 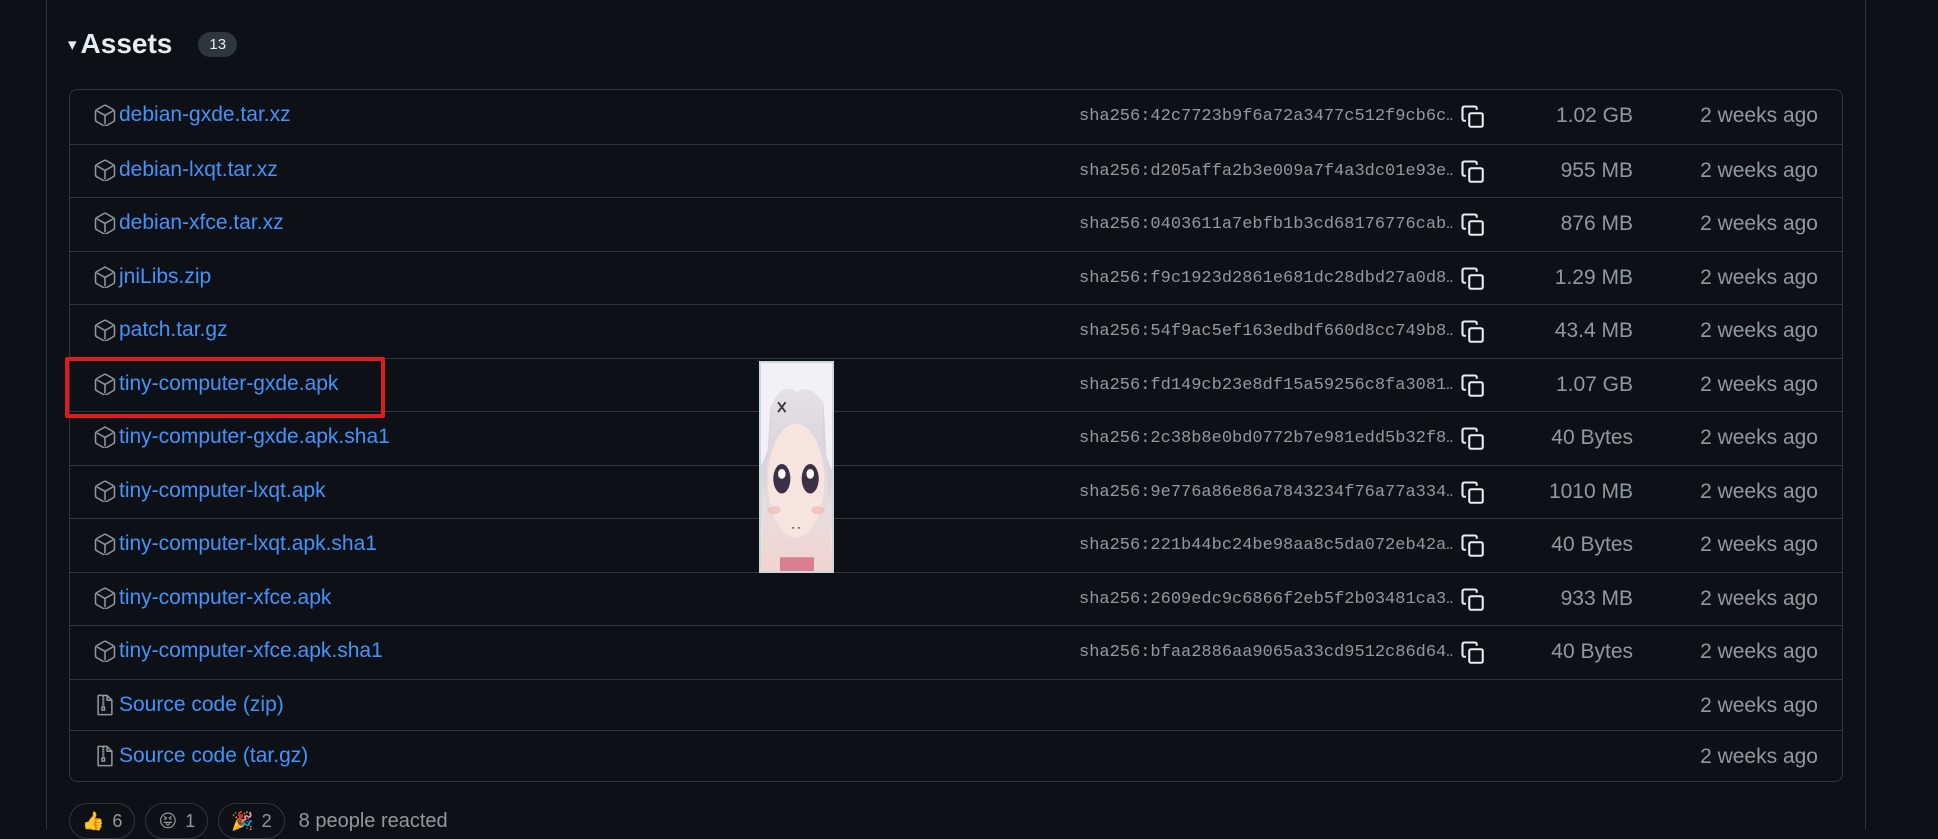 I want to click on asset-size: 1.02 GB, so click(x=1594, y=115).